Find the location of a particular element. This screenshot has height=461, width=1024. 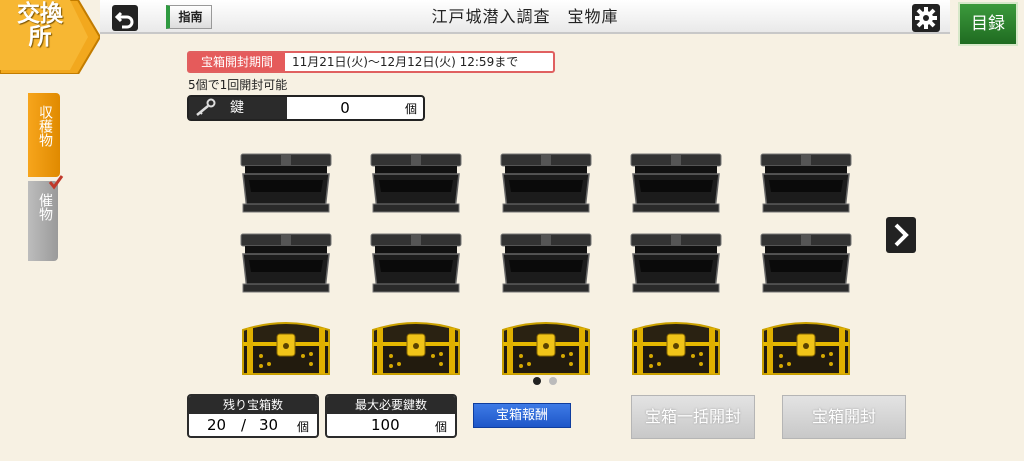

remaining-chests-value: 20 is located at coordinates (217, 425).